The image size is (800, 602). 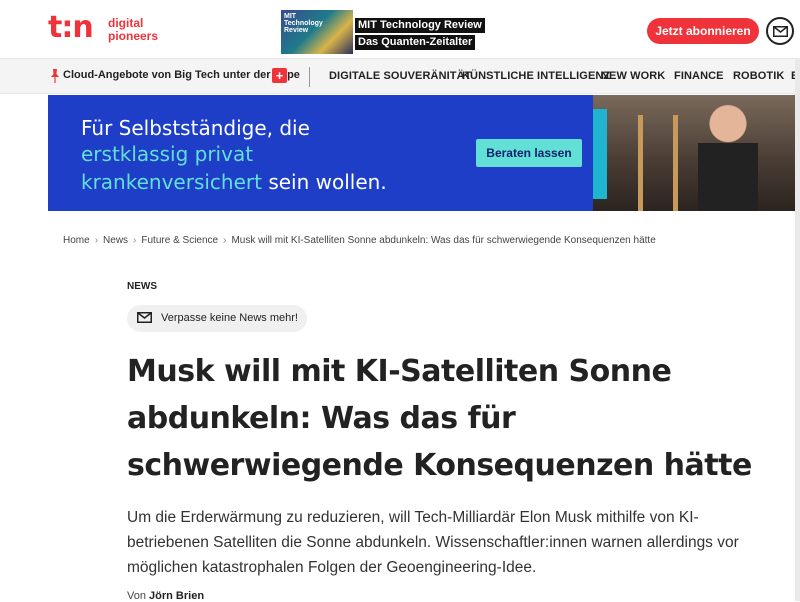 I want to click on breadcrumb-future-science: Future & Science, so click(x=179, y=240).